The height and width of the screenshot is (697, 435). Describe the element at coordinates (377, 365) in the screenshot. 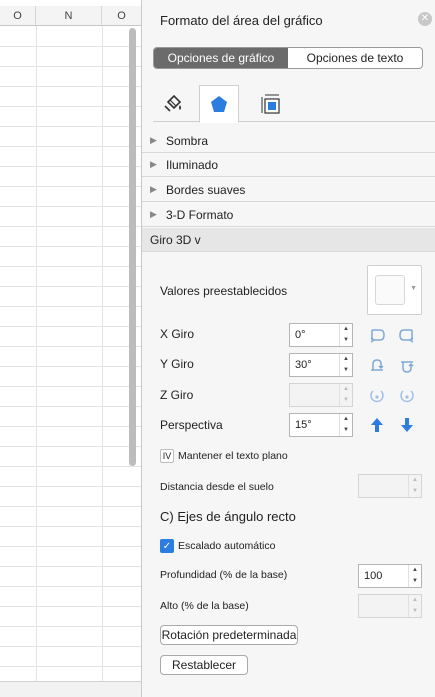

I see `tilt-up-icon` at that location.